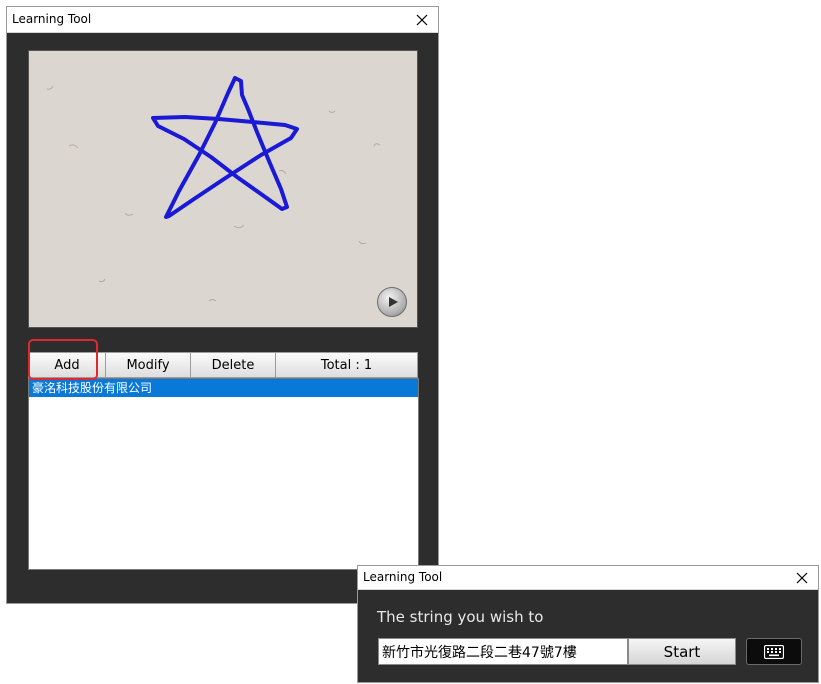  What do you see at coordinates (460, 617) in the screenshot?
I see `prompt-label: The string you wish to` at bounding box center [460, 617].